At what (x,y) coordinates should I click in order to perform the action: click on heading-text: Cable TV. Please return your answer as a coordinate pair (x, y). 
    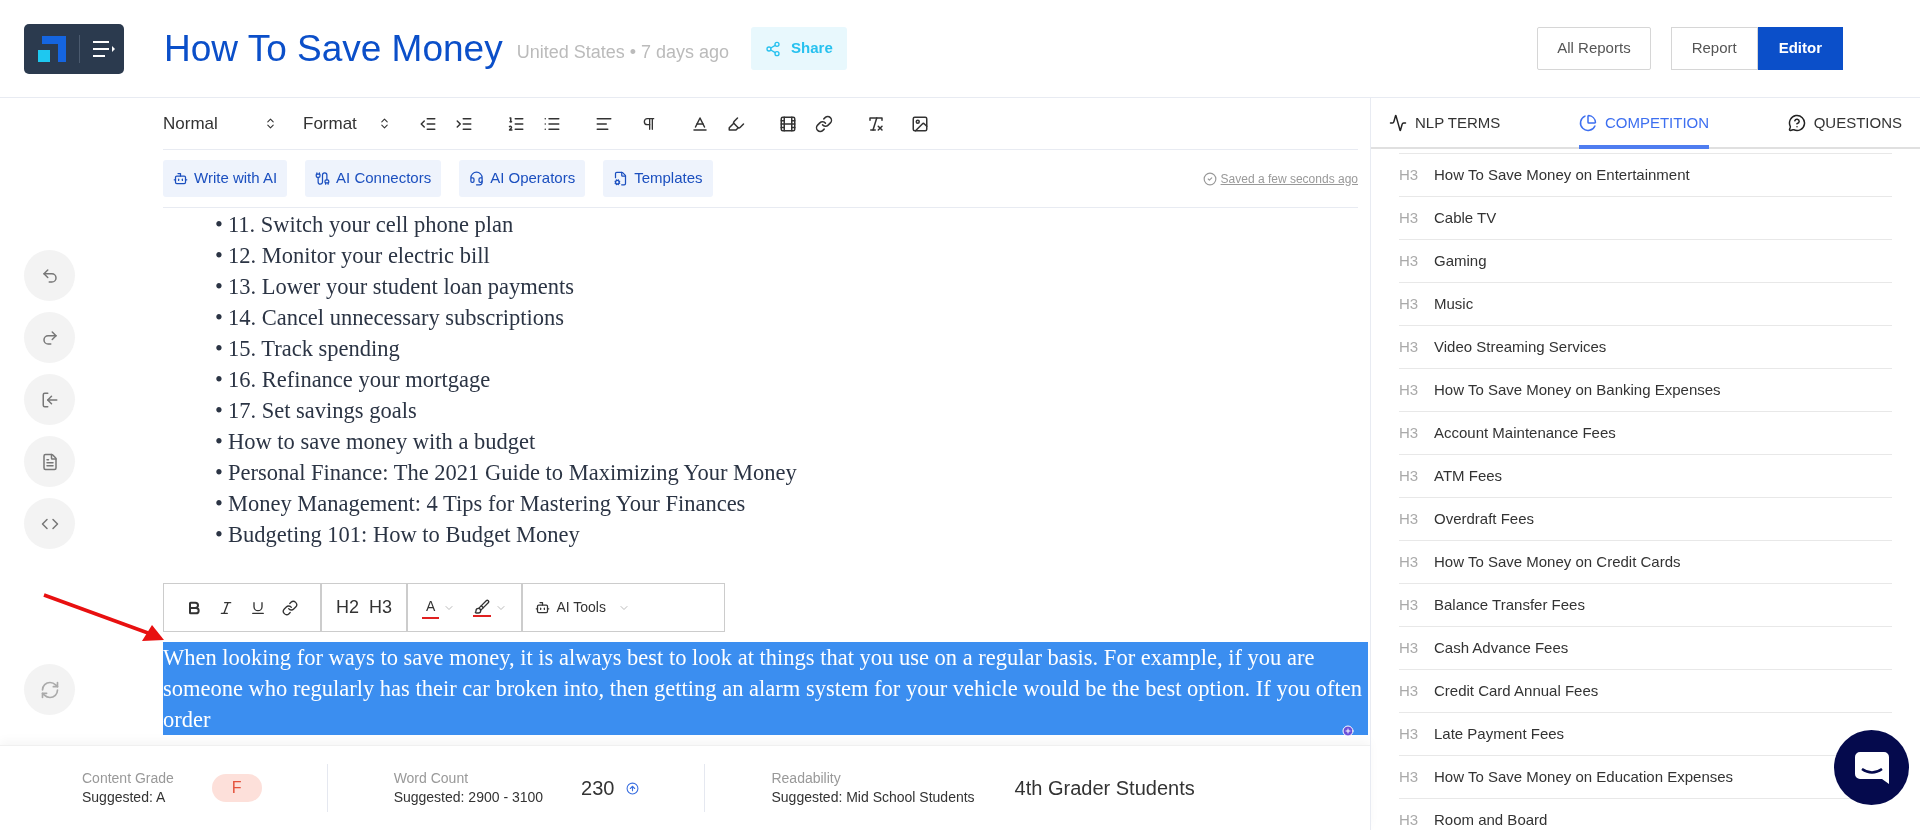
    Looking at the image, I should click on (1465, 218).